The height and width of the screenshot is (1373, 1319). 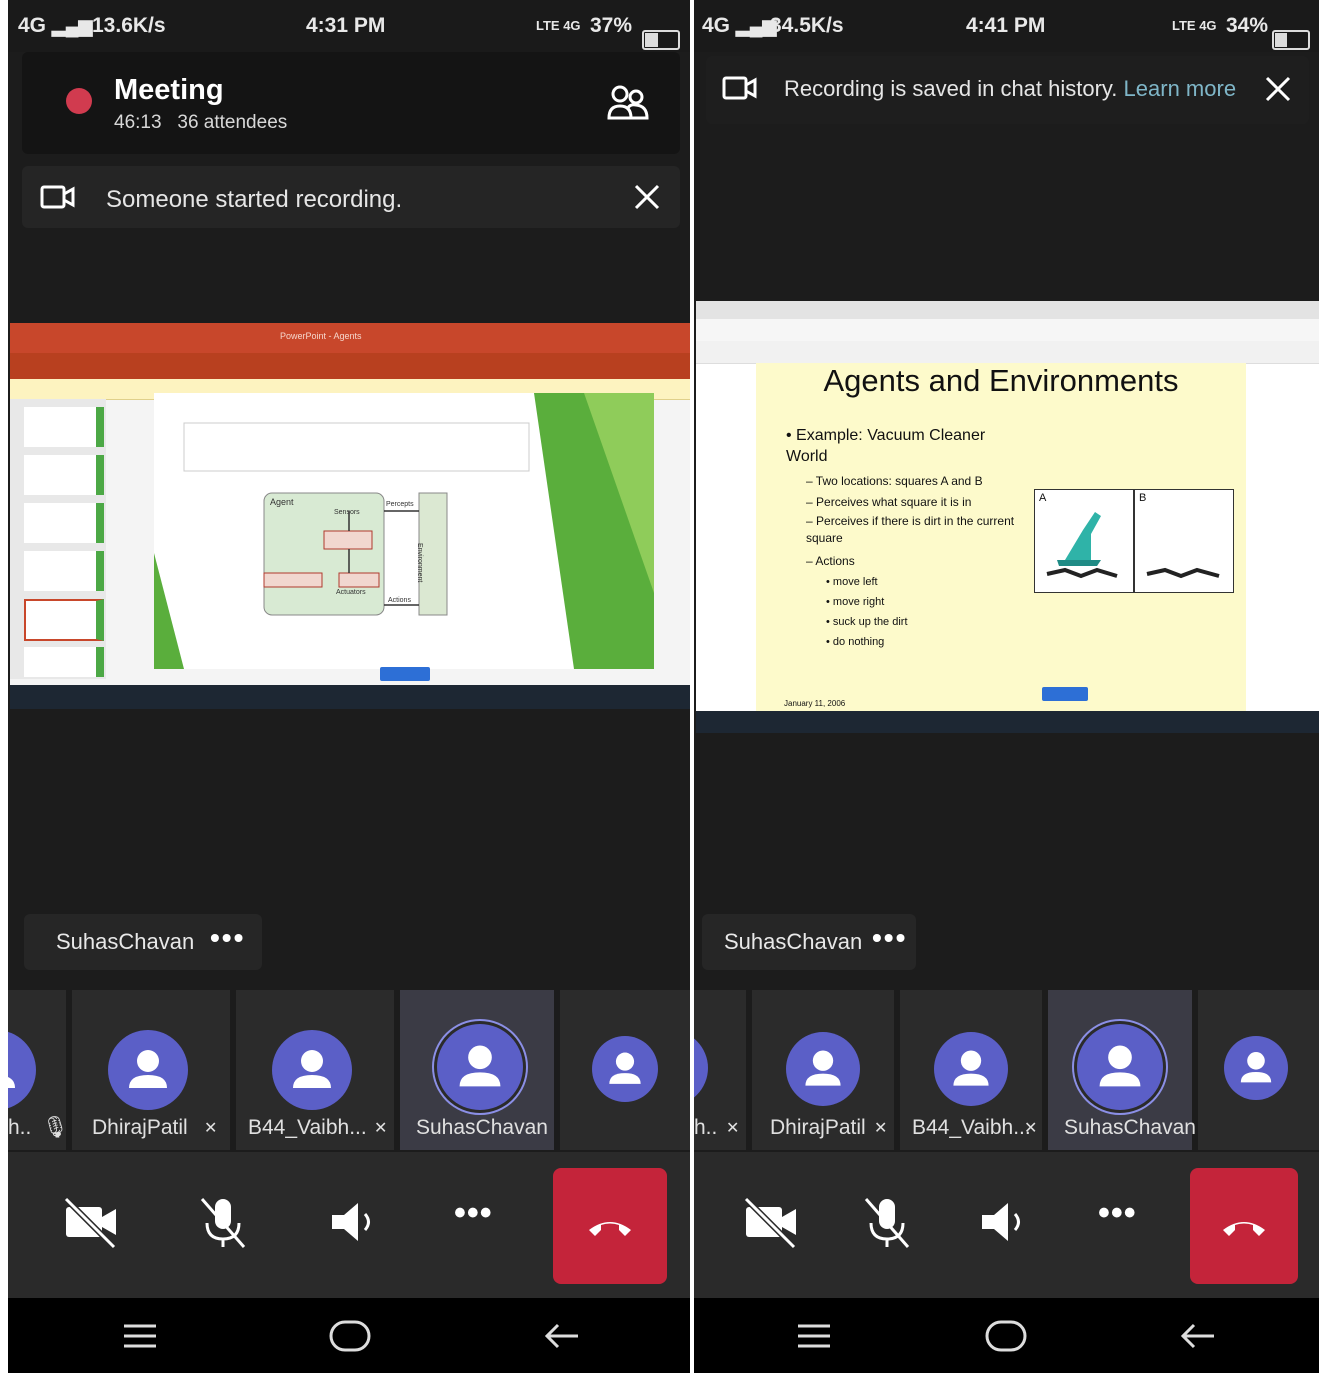 I want to click on slide-label: Sensors, so click(x=347, y=512).